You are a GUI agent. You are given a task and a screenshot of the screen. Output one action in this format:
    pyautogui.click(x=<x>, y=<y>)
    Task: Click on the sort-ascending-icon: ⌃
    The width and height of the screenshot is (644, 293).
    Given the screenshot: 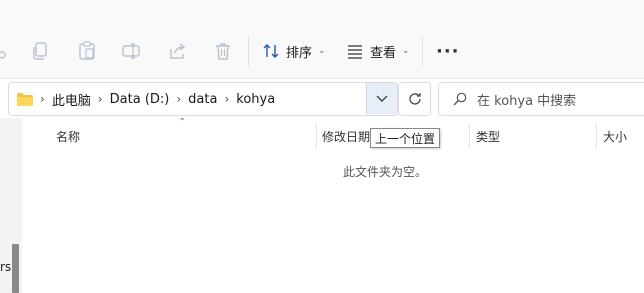 What is the action you would take?
    pyautogui.click(x=182, y=122)
    